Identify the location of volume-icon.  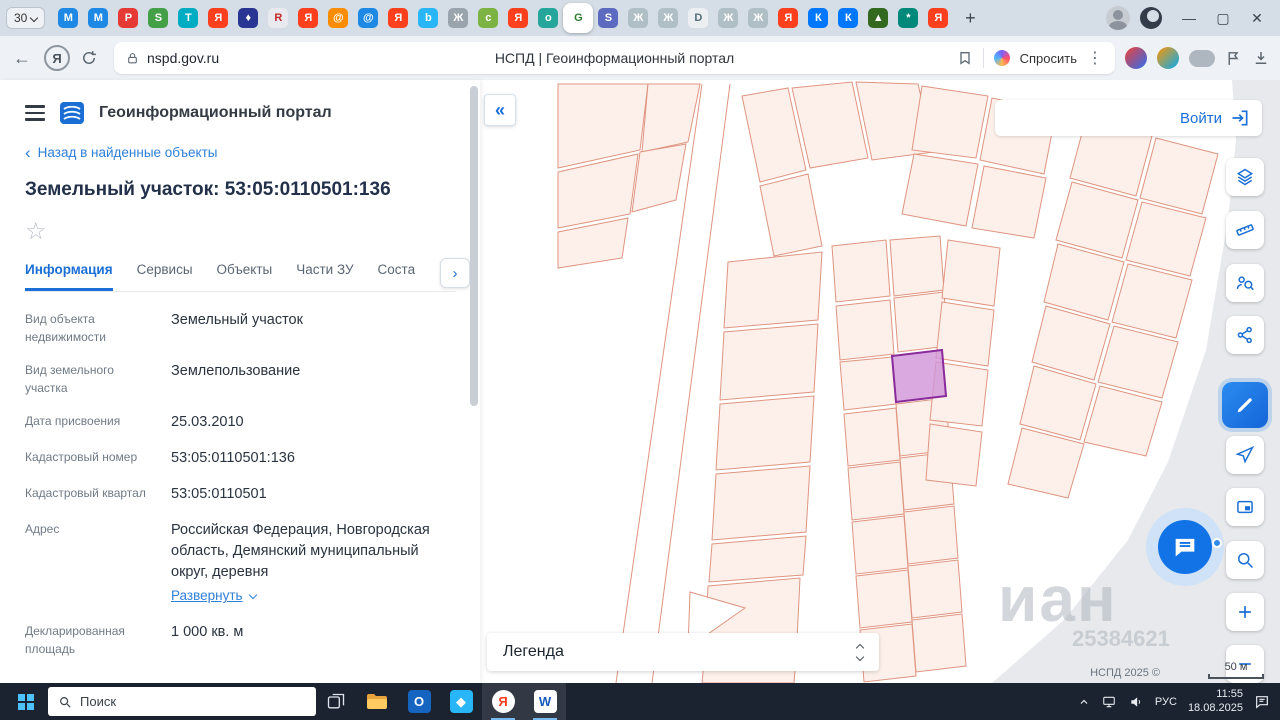
(1136, 702).